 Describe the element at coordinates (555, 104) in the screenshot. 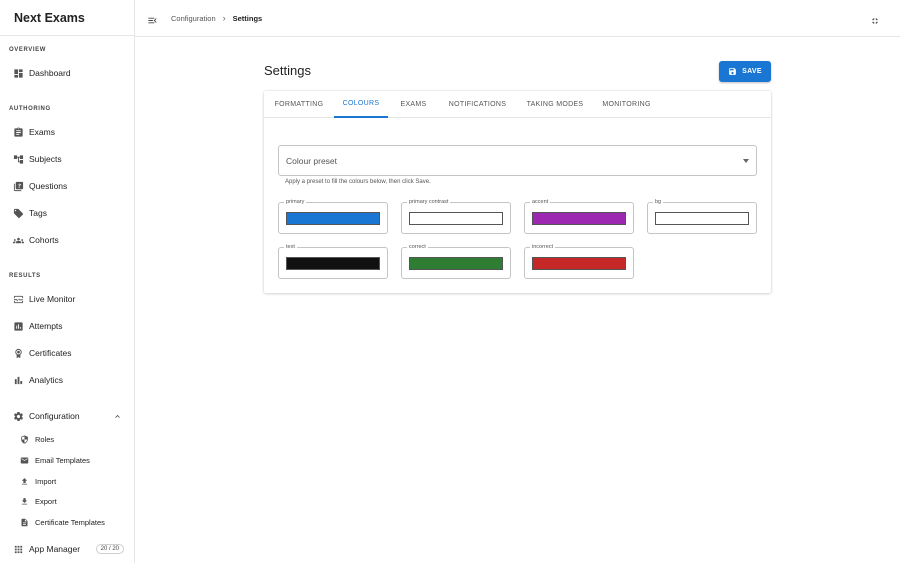

I see `tab-taking-modes: TAKING MODES` at that location.